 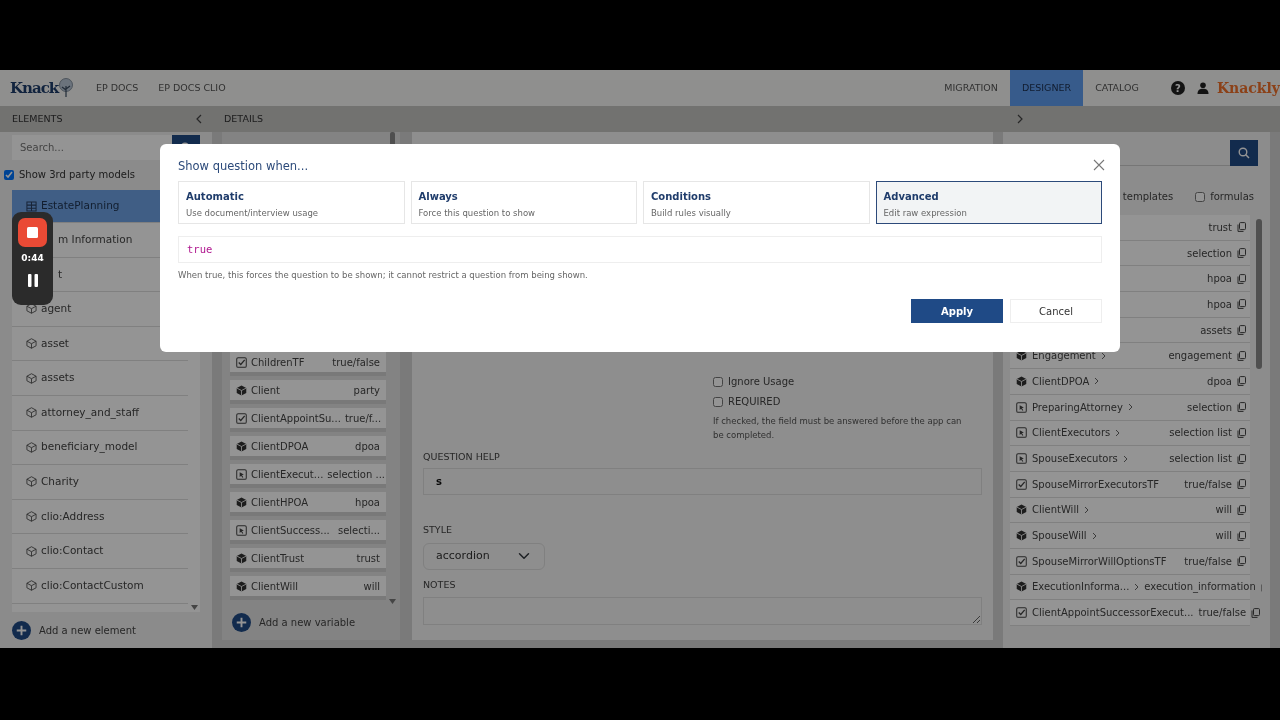 What do you see at coordinates (957, 311) in the screenshot?
I see `apply-button: Apply` at bounding box center [957, 311].